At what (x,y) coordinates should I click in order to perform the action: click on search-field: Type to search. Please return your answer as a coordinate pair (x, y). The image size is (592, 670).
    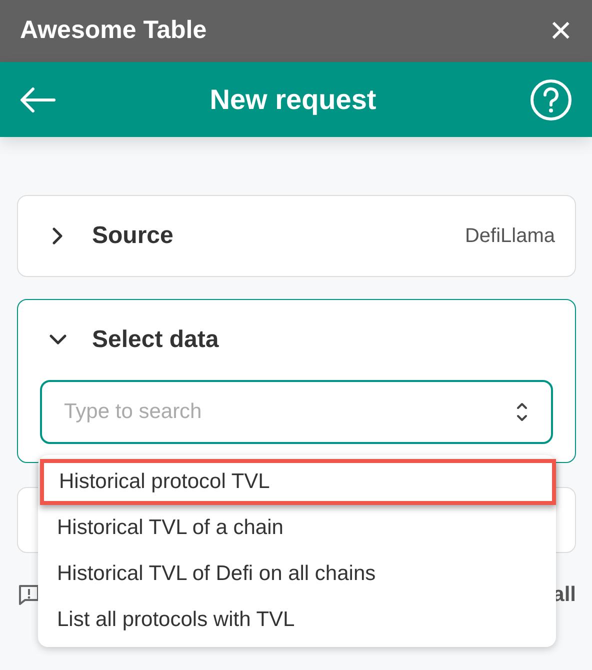
    Looking at the image, I should click on (296, 412).